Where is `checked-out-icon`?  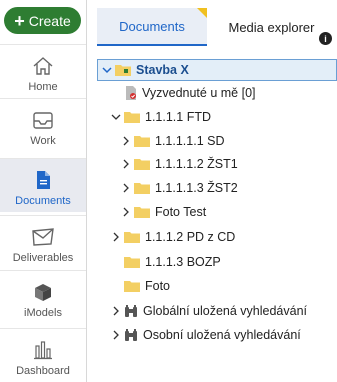 checked-out-icon is located at coordinates (131, 93).